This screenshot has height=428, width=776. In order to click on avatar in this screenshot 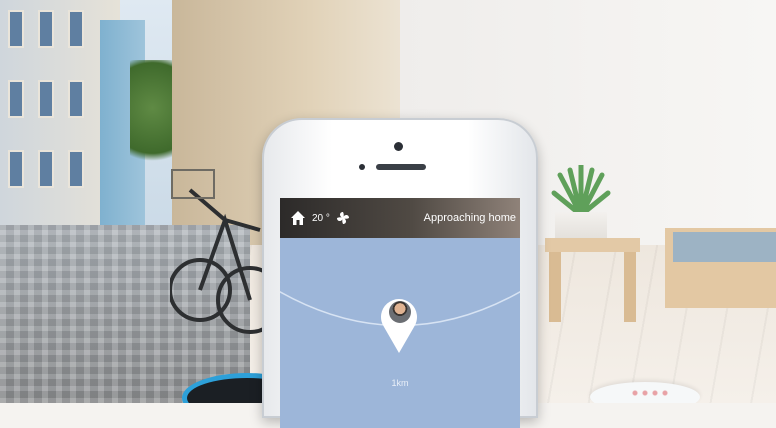, I will do `click(400, 312)`.